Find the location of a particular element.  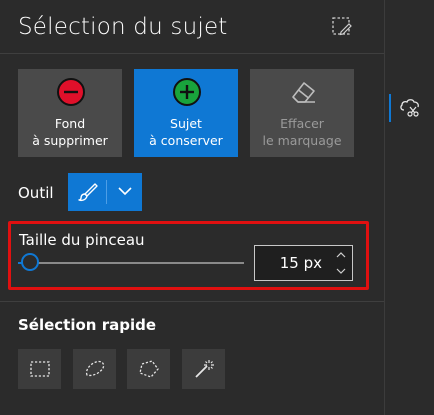

right-toolbar is located at coordinates (409, 207).